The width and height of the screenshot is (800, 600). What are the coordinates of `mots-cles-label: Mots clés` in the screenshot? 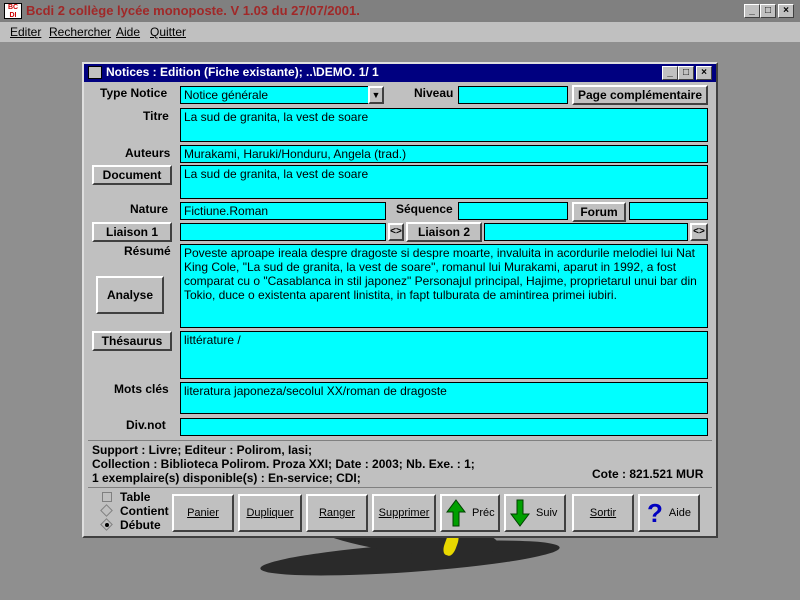 It's located at (141, 389).